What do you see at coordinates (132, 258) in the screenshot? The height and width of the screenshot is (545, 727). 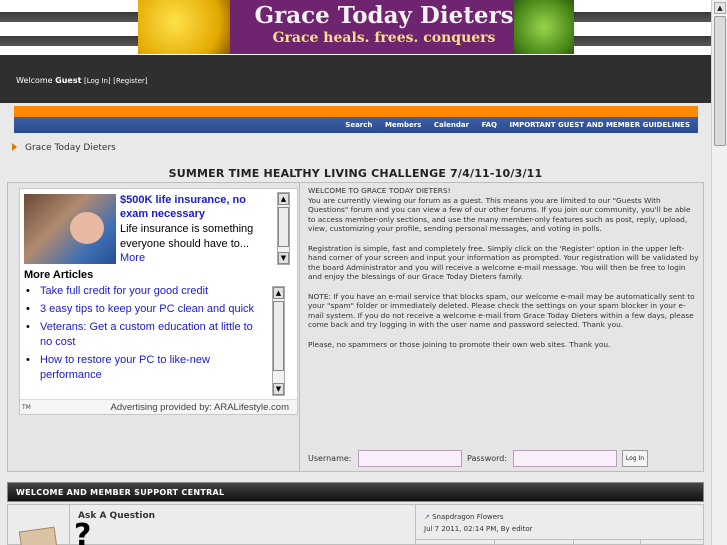 I see `ad-more-link: More` at bounding box center [132, 258].